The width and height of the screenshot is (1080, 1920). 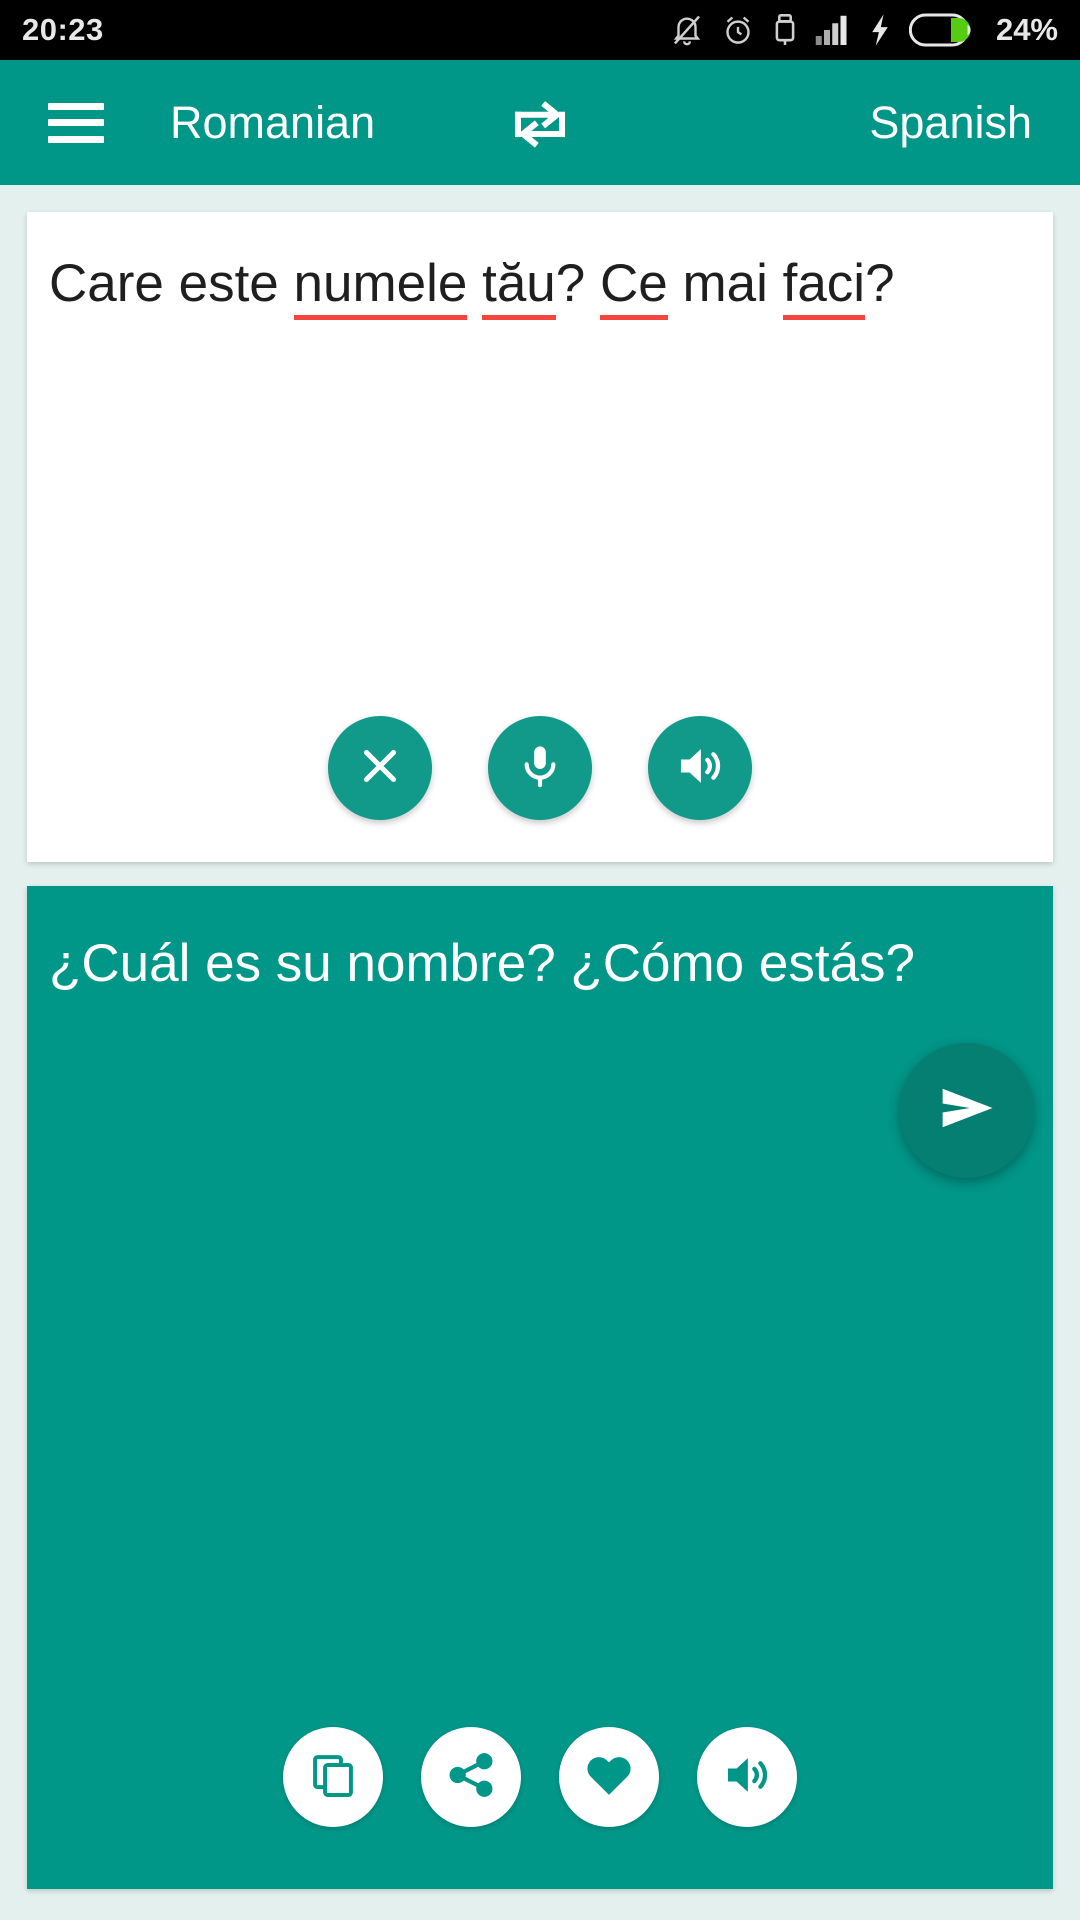 I want to click on app-bar: Romanian Spanish, so click(x=540, y=122).